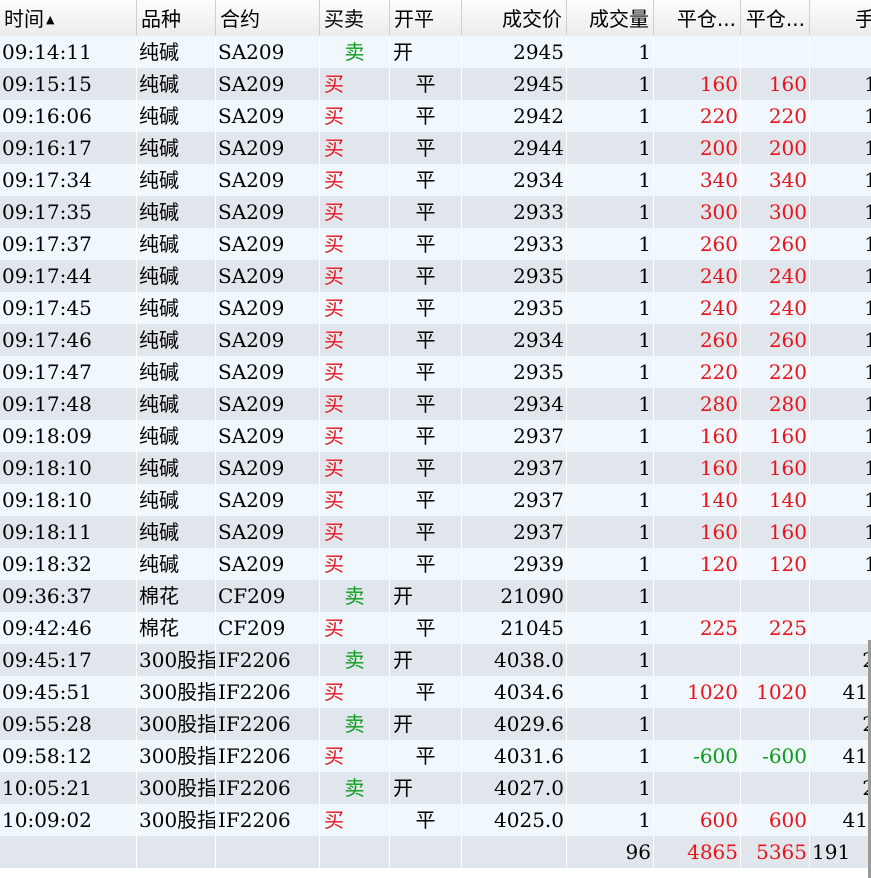 The image size is (871, 878). What do you see at coordinates (435, 756) in the screenshot?
I see `table-row: 09:58:12 300股指 IF2206 买平 4031.6 1 -600 -600 41` at bounding box center [435, 756].